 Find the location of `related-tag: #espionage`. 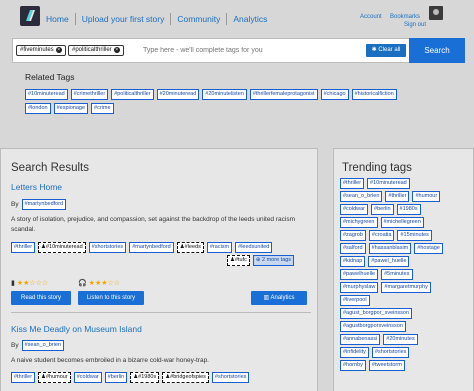

related-tag: #espionage is located at coordinates (71, 108).